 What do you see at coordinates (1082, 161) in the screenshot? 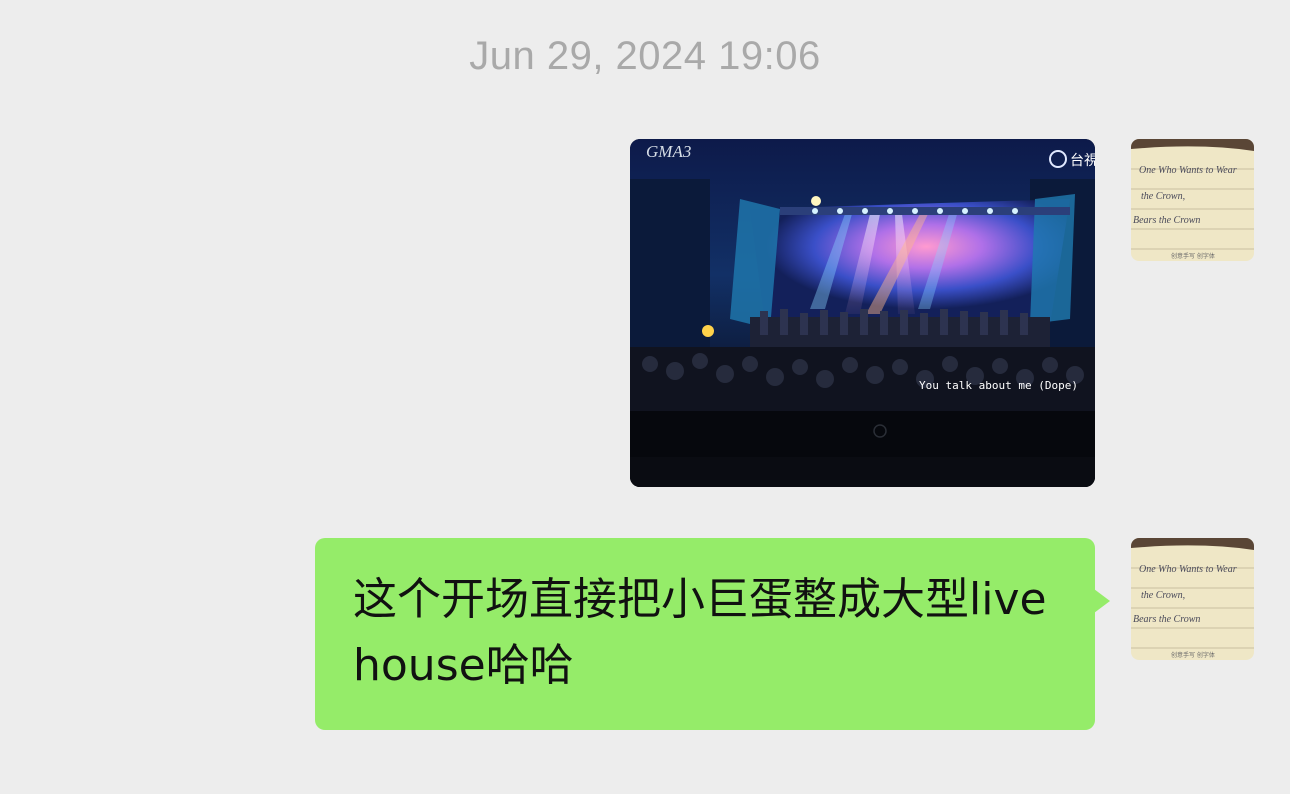
I see `broadcaster-logo: 台視` at bounding box center [1082, 161].